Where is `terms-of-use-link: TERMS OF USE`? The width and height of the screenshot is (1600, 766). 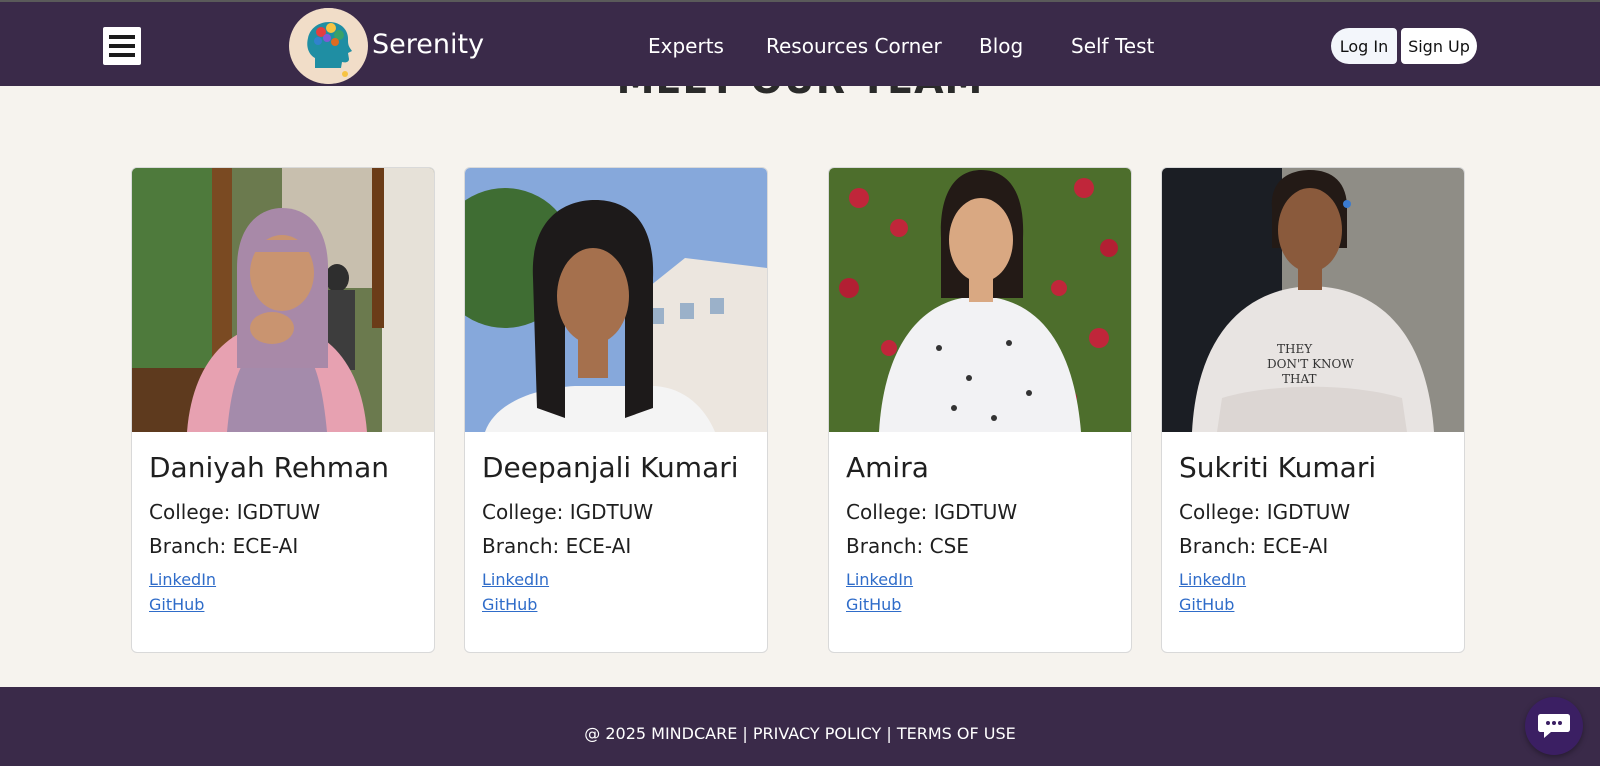 terms-of-use-link: TERMS OF USE is located at coordinates (956, 733).